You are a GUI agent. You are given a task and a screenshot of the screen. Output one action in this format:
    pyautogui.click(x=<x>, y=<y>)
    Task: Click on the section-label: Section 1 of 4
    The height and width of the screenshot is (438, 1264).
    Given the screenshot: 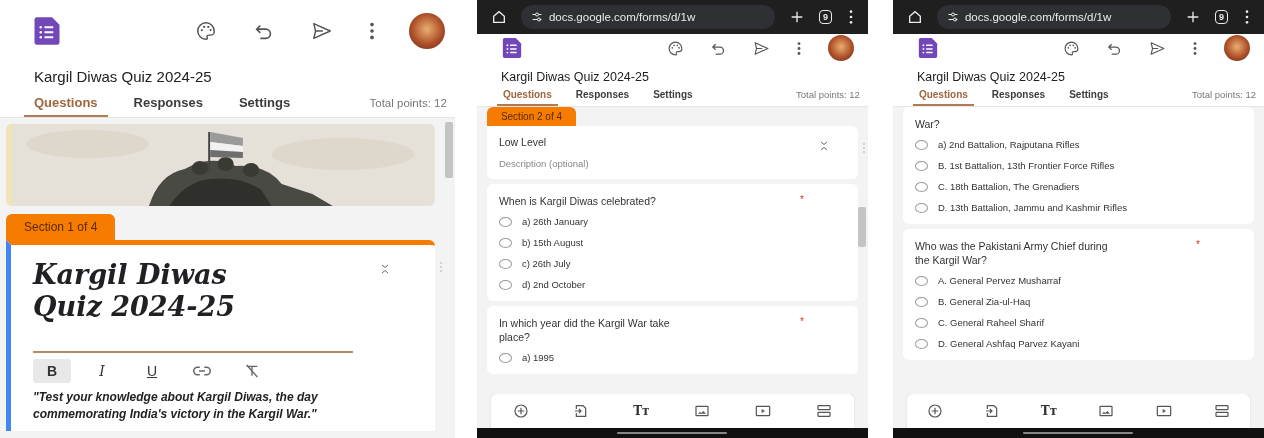 What is the action you would take?
    pyautogui.click(x=61, y=227)
    